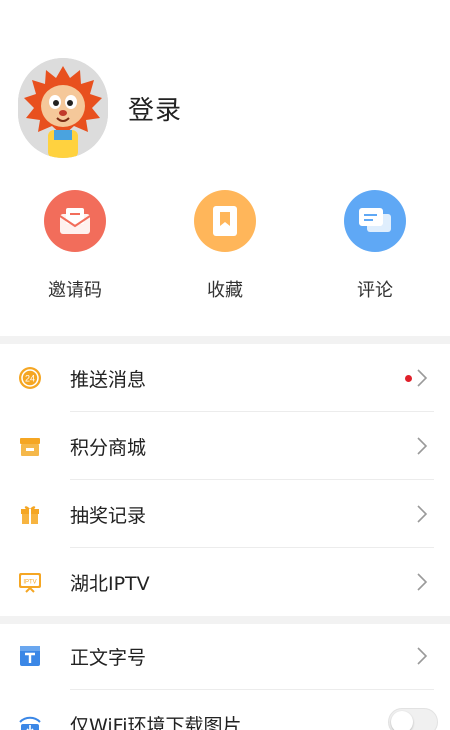  What do you see at coordinates (225, 221) in the screenshot?
I see `bookmark-icon` at bounding box center [225, 221].